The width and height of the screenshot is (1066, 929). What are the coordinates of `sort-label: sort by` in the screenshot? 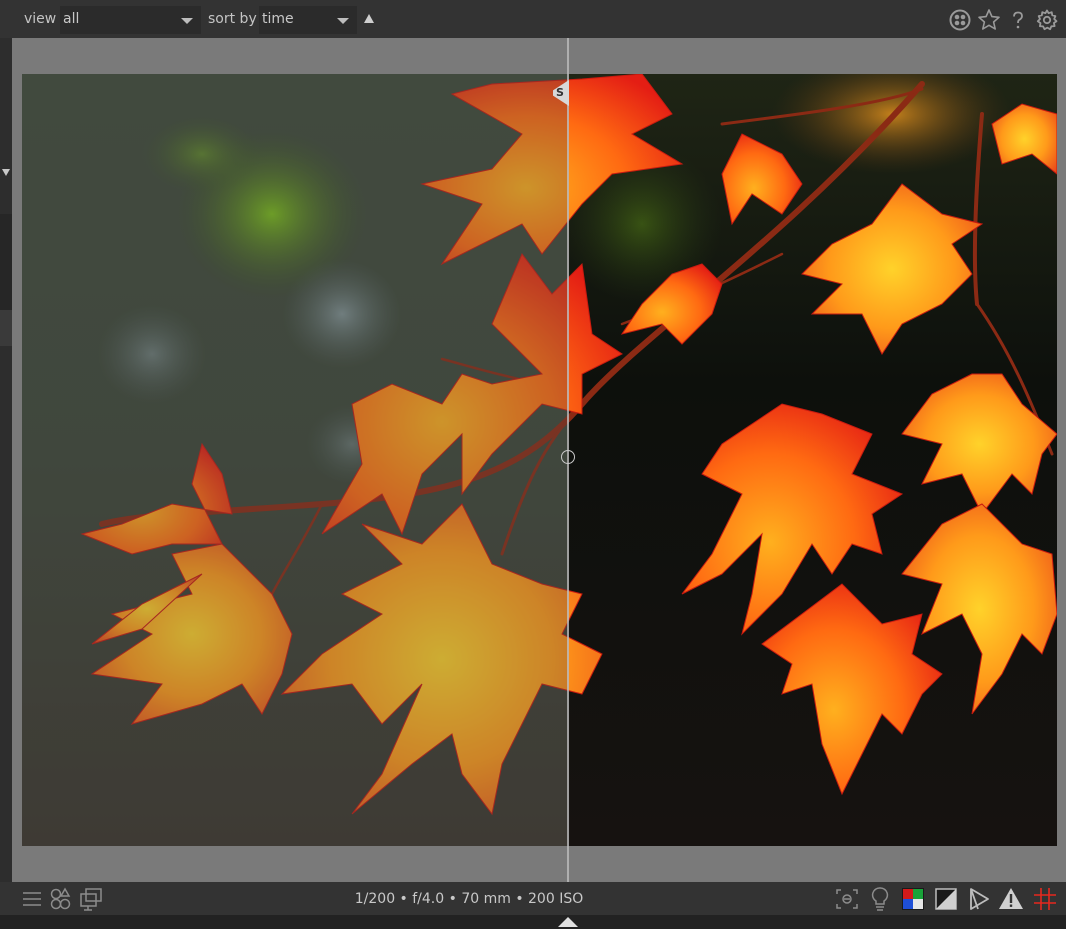 It's located at (232, 19).